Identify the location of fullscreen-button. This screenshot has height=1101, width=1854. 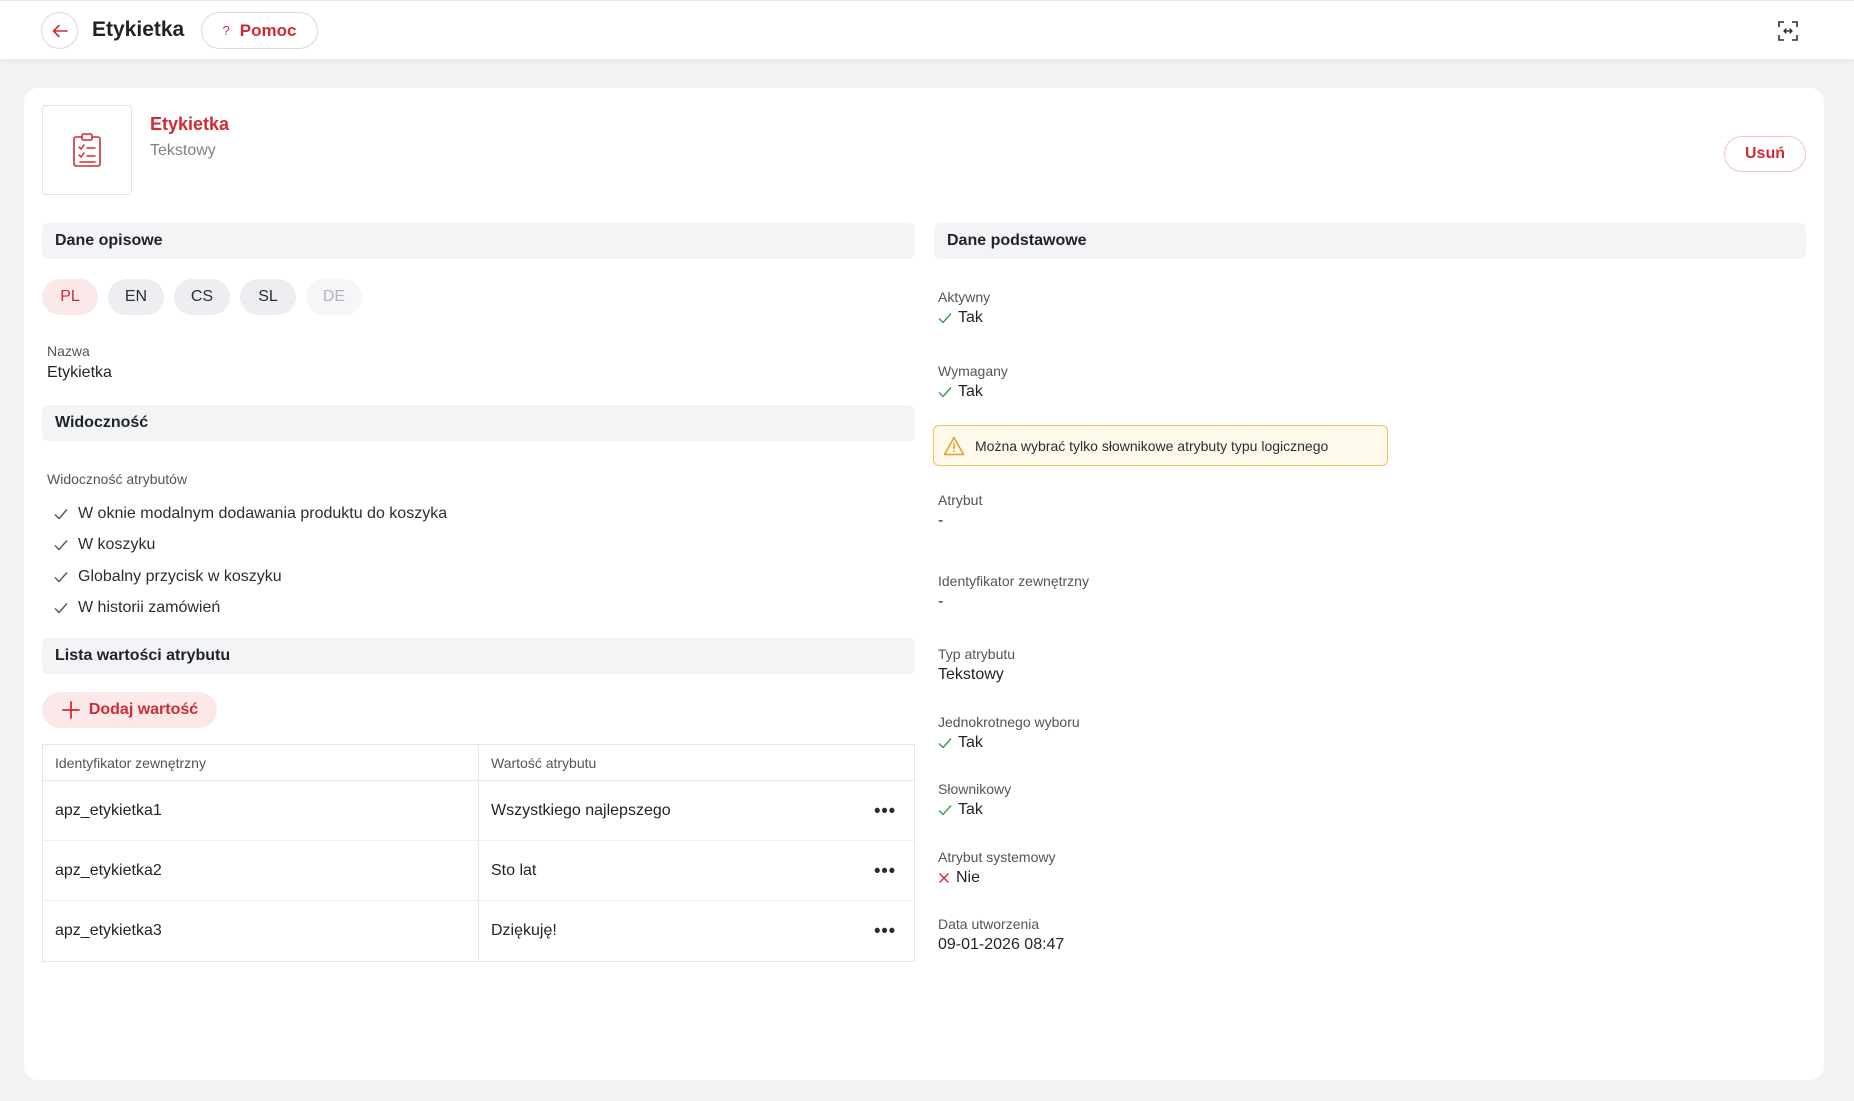
(1788, 31).